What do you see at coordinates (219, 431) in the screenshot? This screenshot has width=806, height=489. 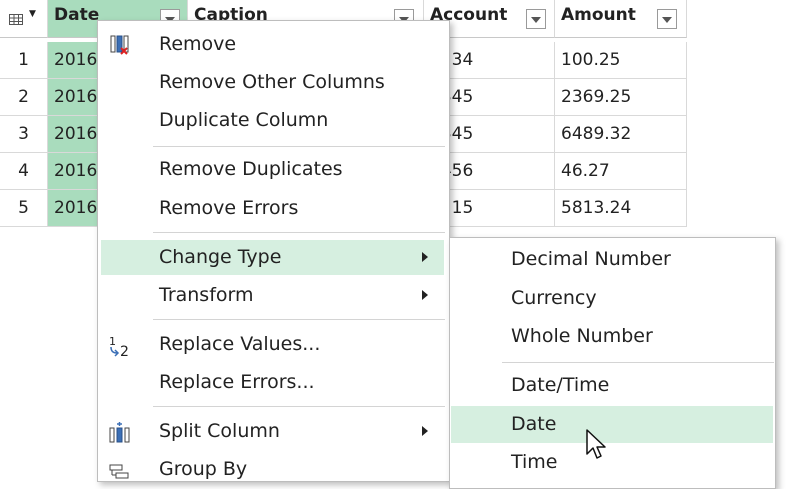 I see `menu-item-label: Split Column` at bounding box center [219, 431].